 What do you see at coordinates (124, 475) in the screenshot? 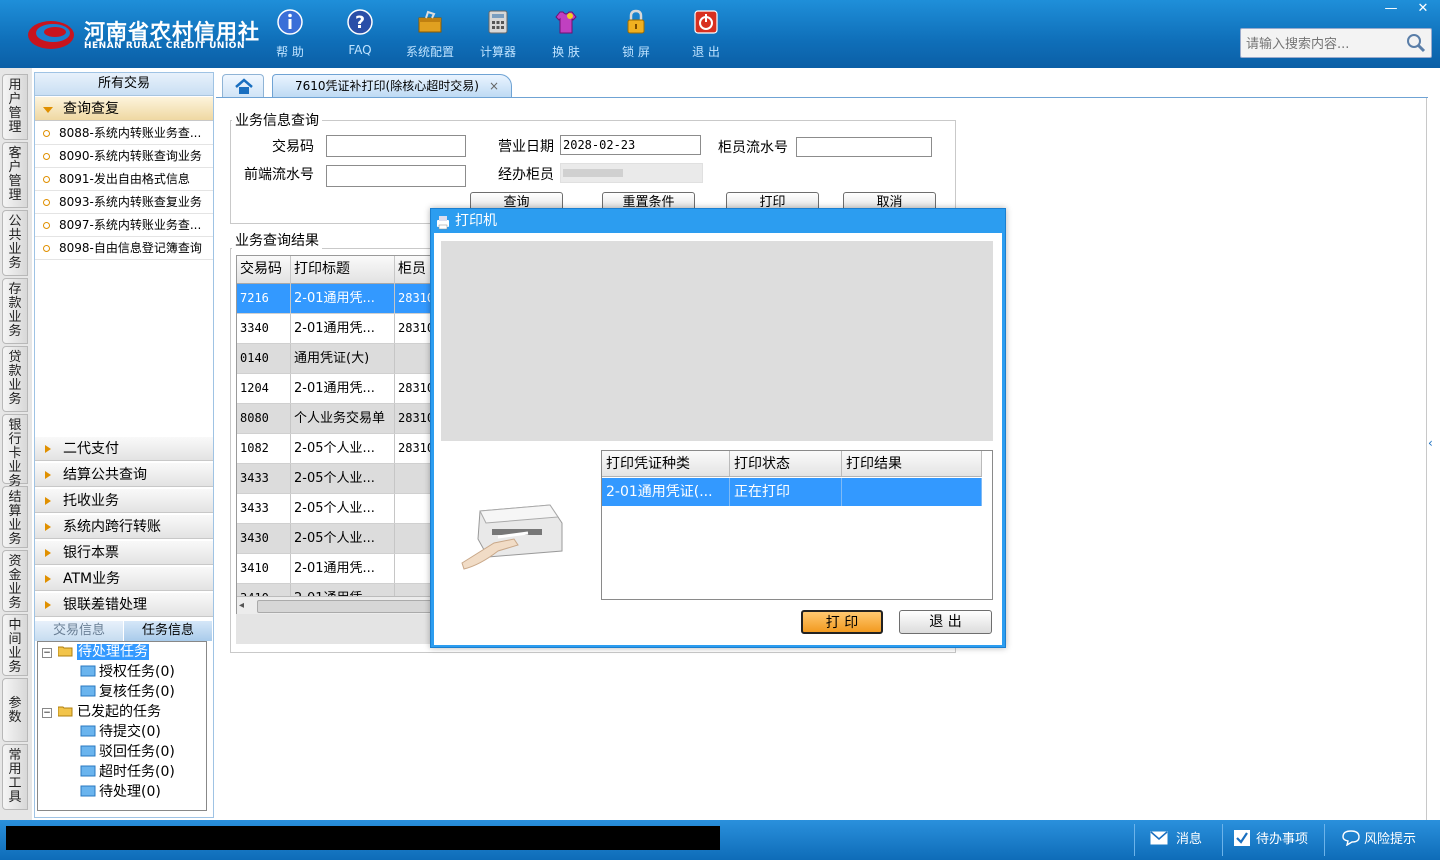
I see `section-settlement-query: 结算公共查询` at bounding box center [124, 475].